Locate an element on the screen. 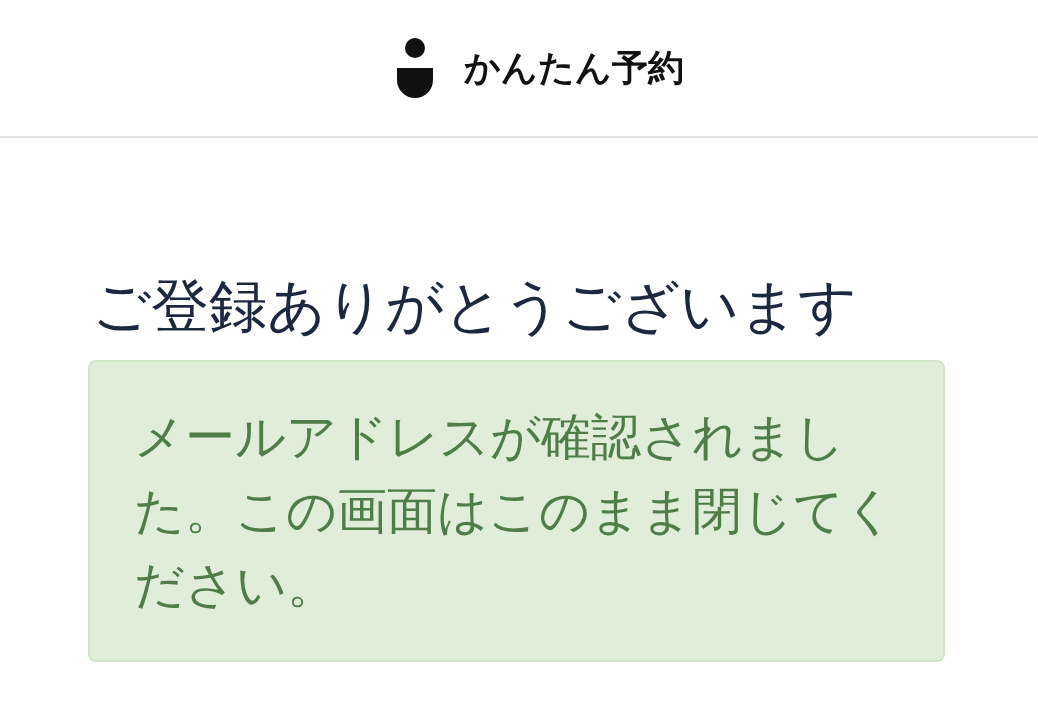  app-title: かんたん予約 is located at coordinates (574, 67).